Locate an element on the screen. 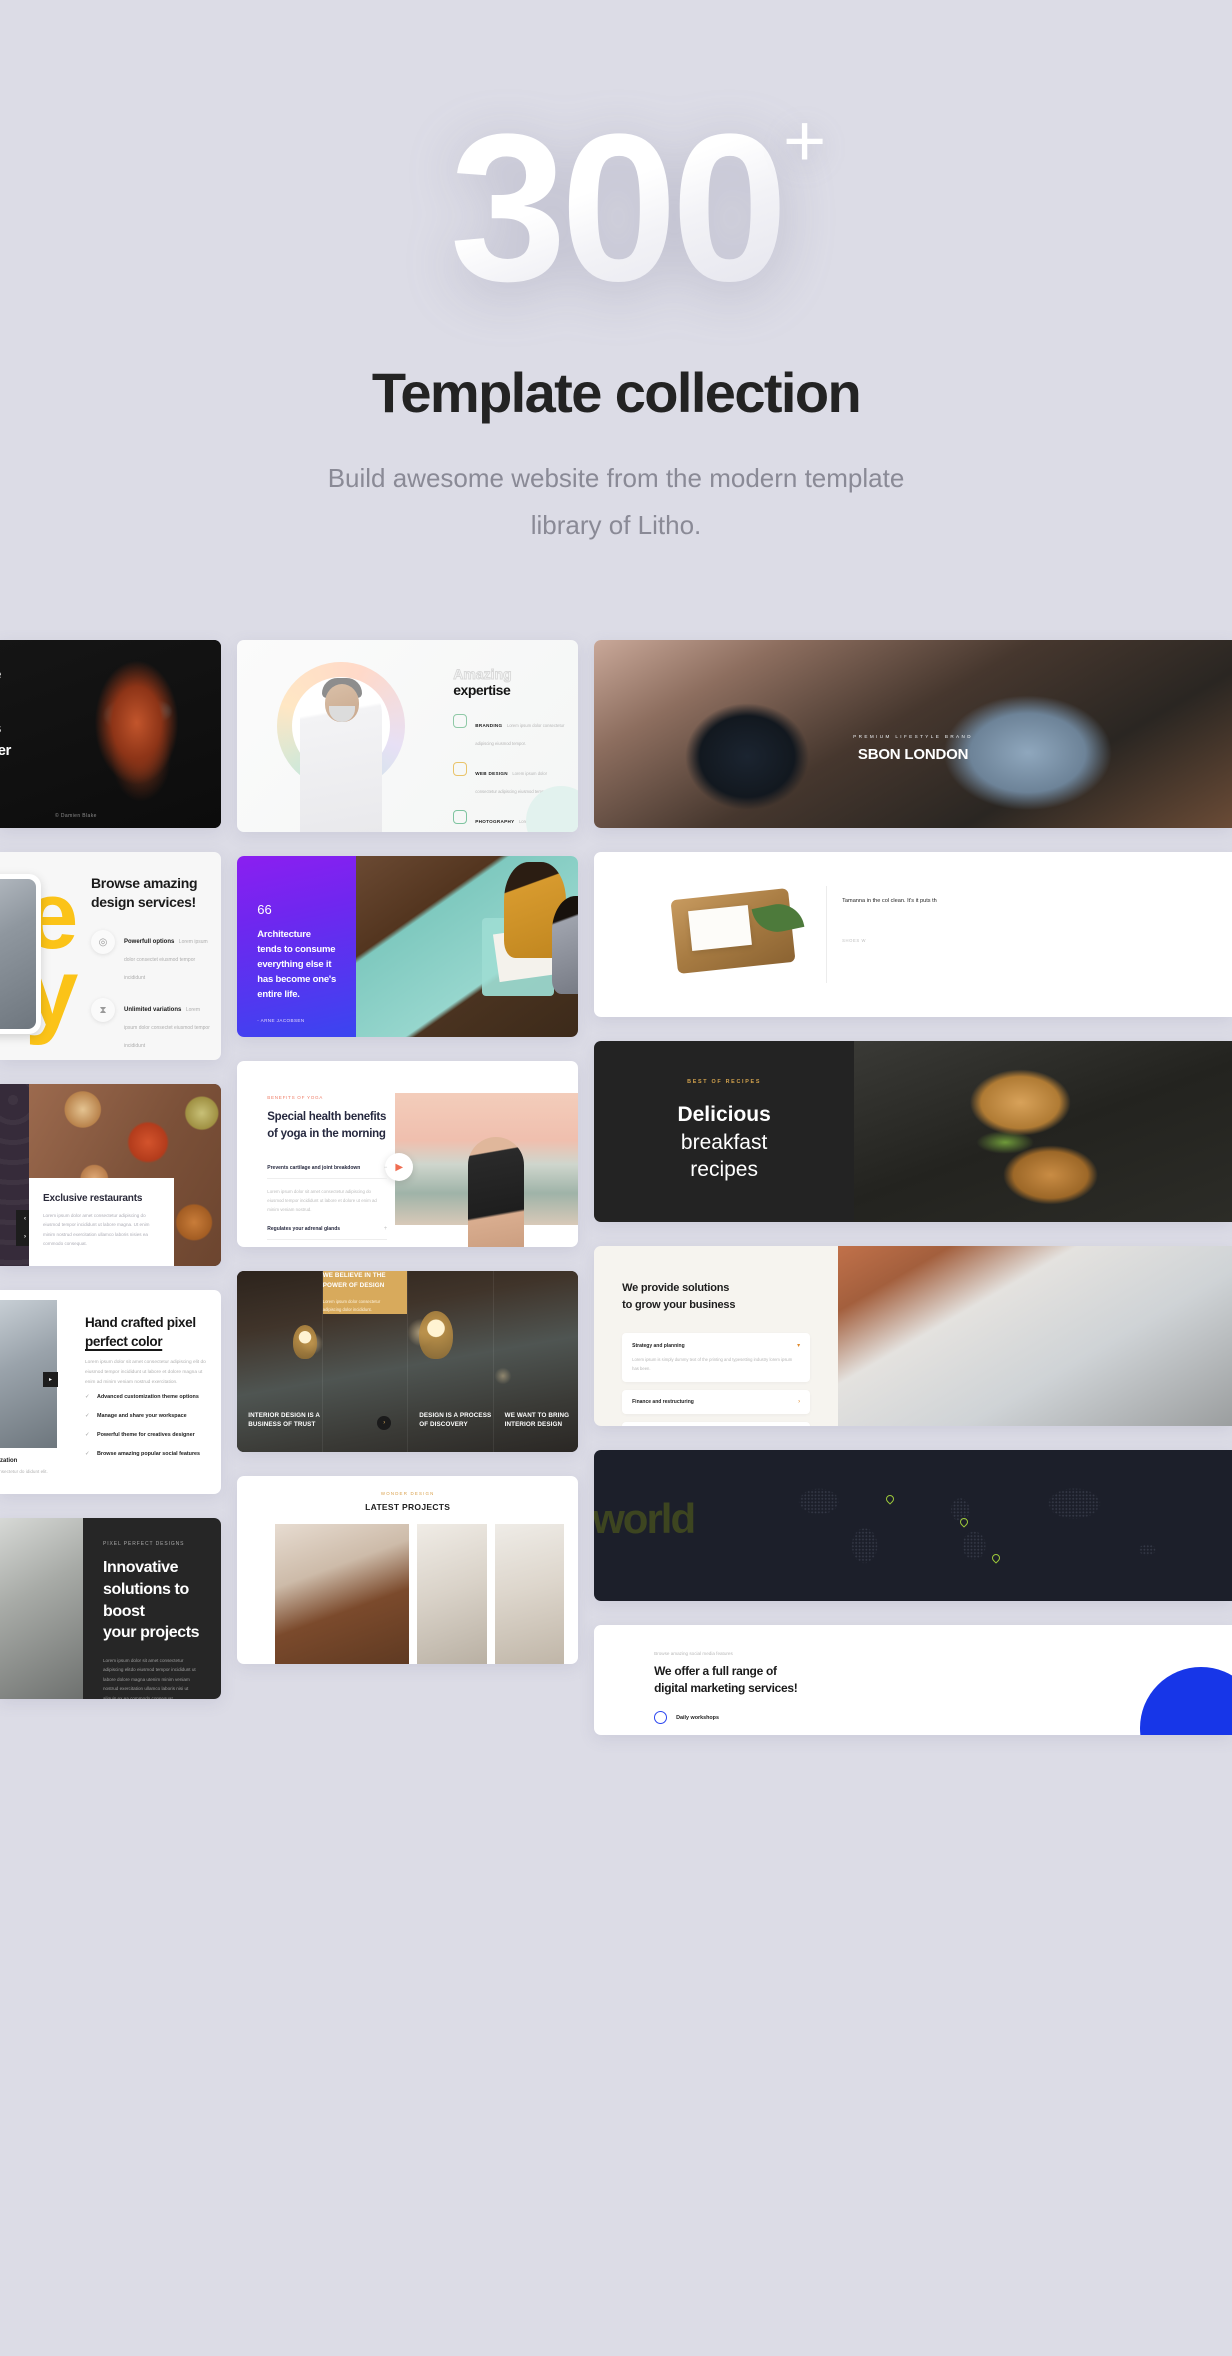 The height and width of the screenshot is (2356, 1232). interior-column: DESIGN IS A PROCESS OF DISCOVERY is located at coordinates (451, 1361).